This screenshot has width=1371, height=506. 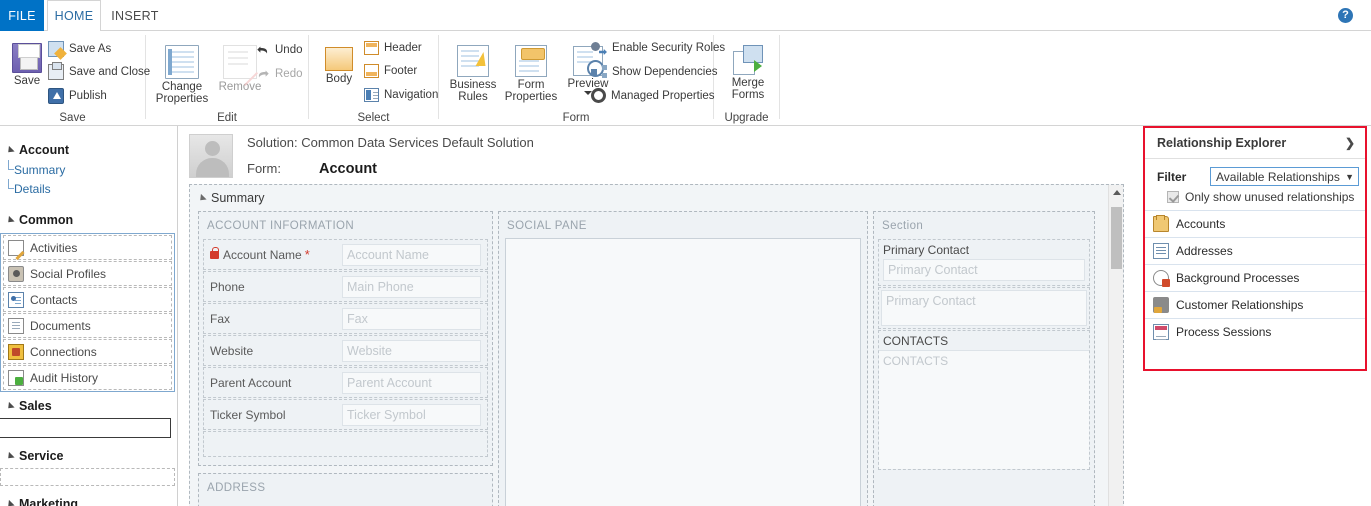 What do you see at coordinates (211, 156) in the screenshot?
I see `entity-avatar` at bounding box center [211, 156].